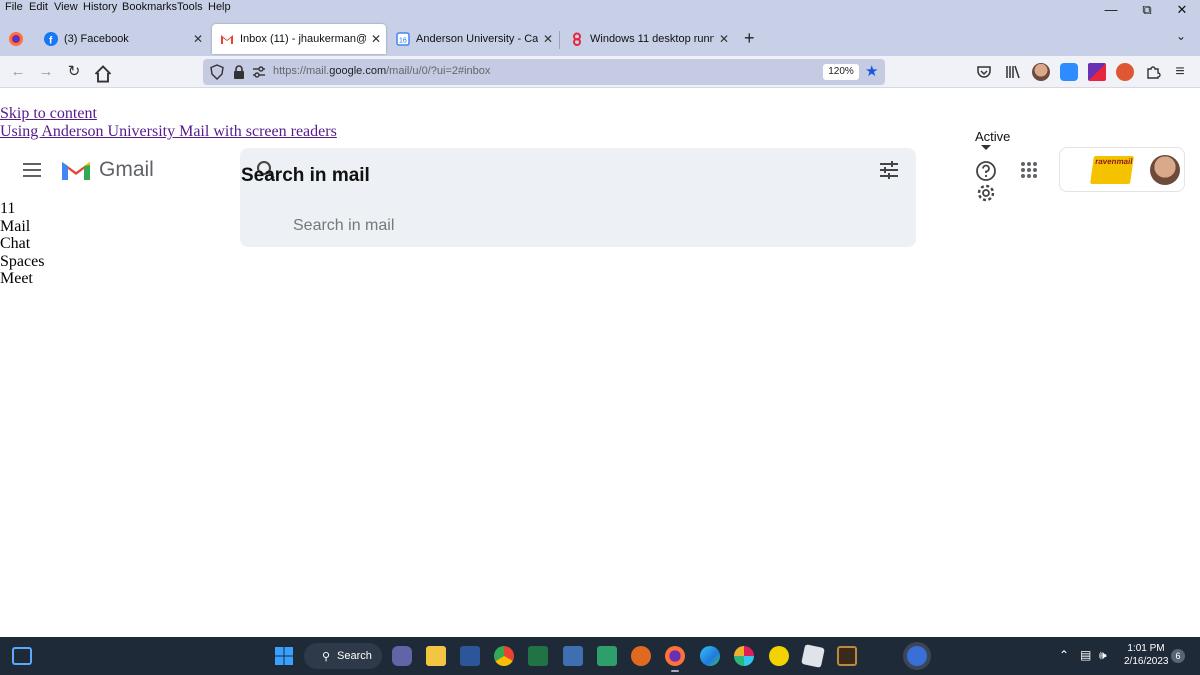 The width and height of the screenshot is (1200, 675). Describe the element at coordinates (473, 39) in the screenshot. I see `tab-calendar: 16 Anderson University - Calendar ✕` at that location.